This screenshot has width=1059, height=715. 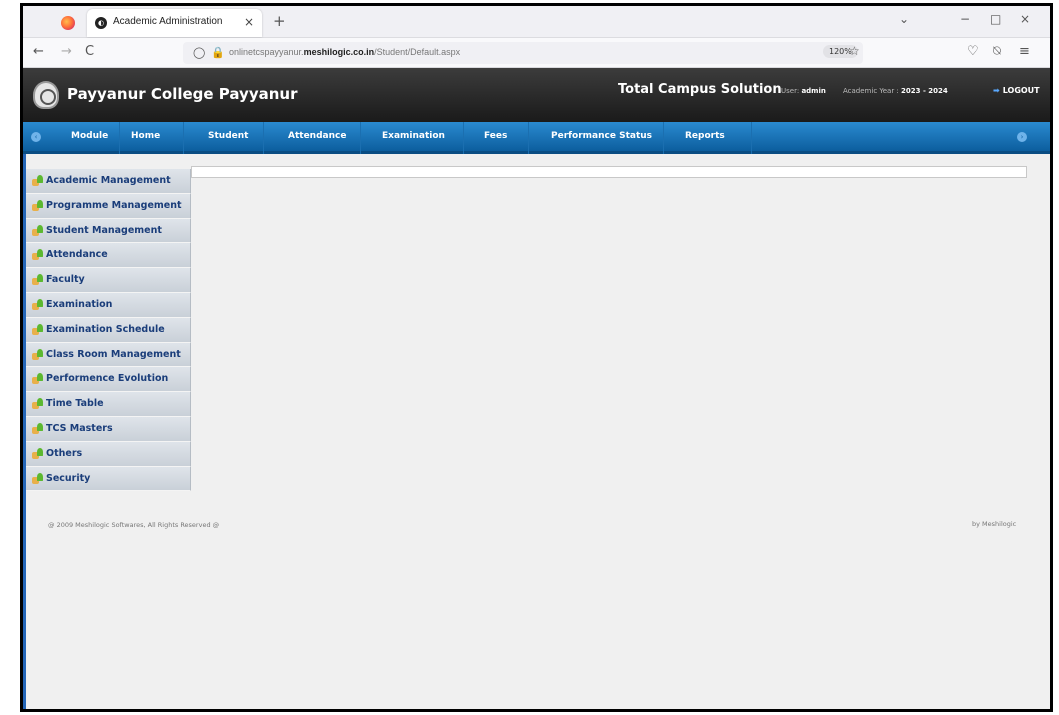 What do you see at coordinates (997, 51) in the screenshot?
I see `extensions-icon: ⍉` at bounding box center [997, 51].